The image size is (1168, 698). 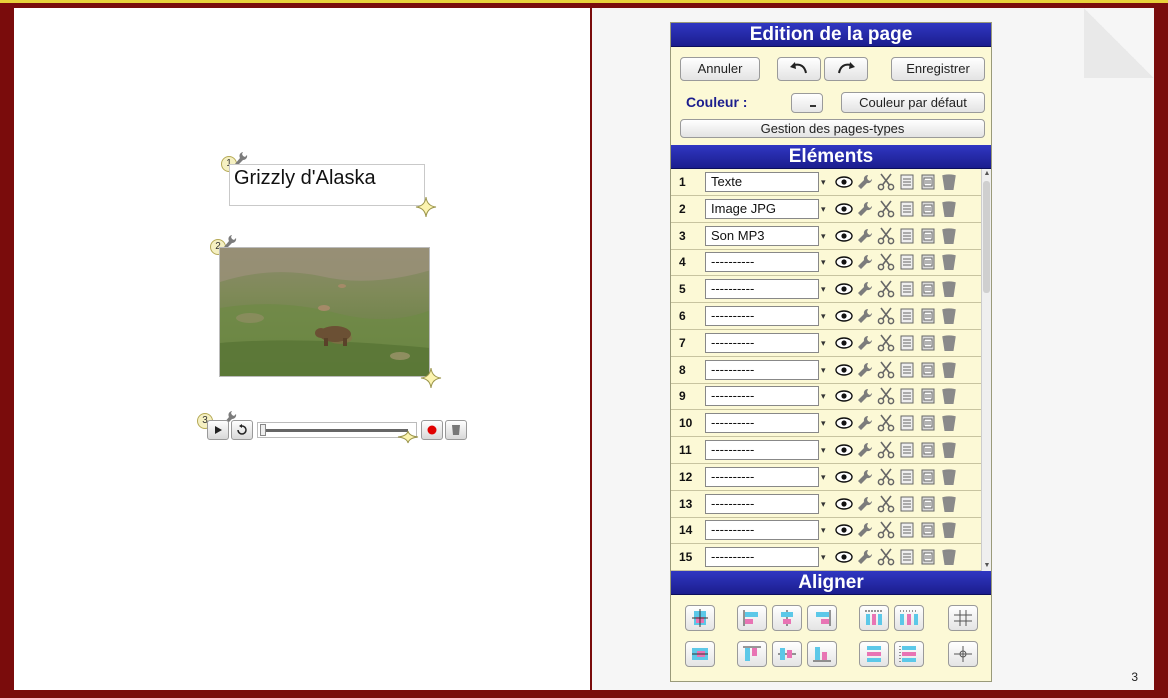 What do you see at coordinates (987, 566) in the screenshot?
I see `scroll-down-icon: ▼` at bounding box center [987, 566].